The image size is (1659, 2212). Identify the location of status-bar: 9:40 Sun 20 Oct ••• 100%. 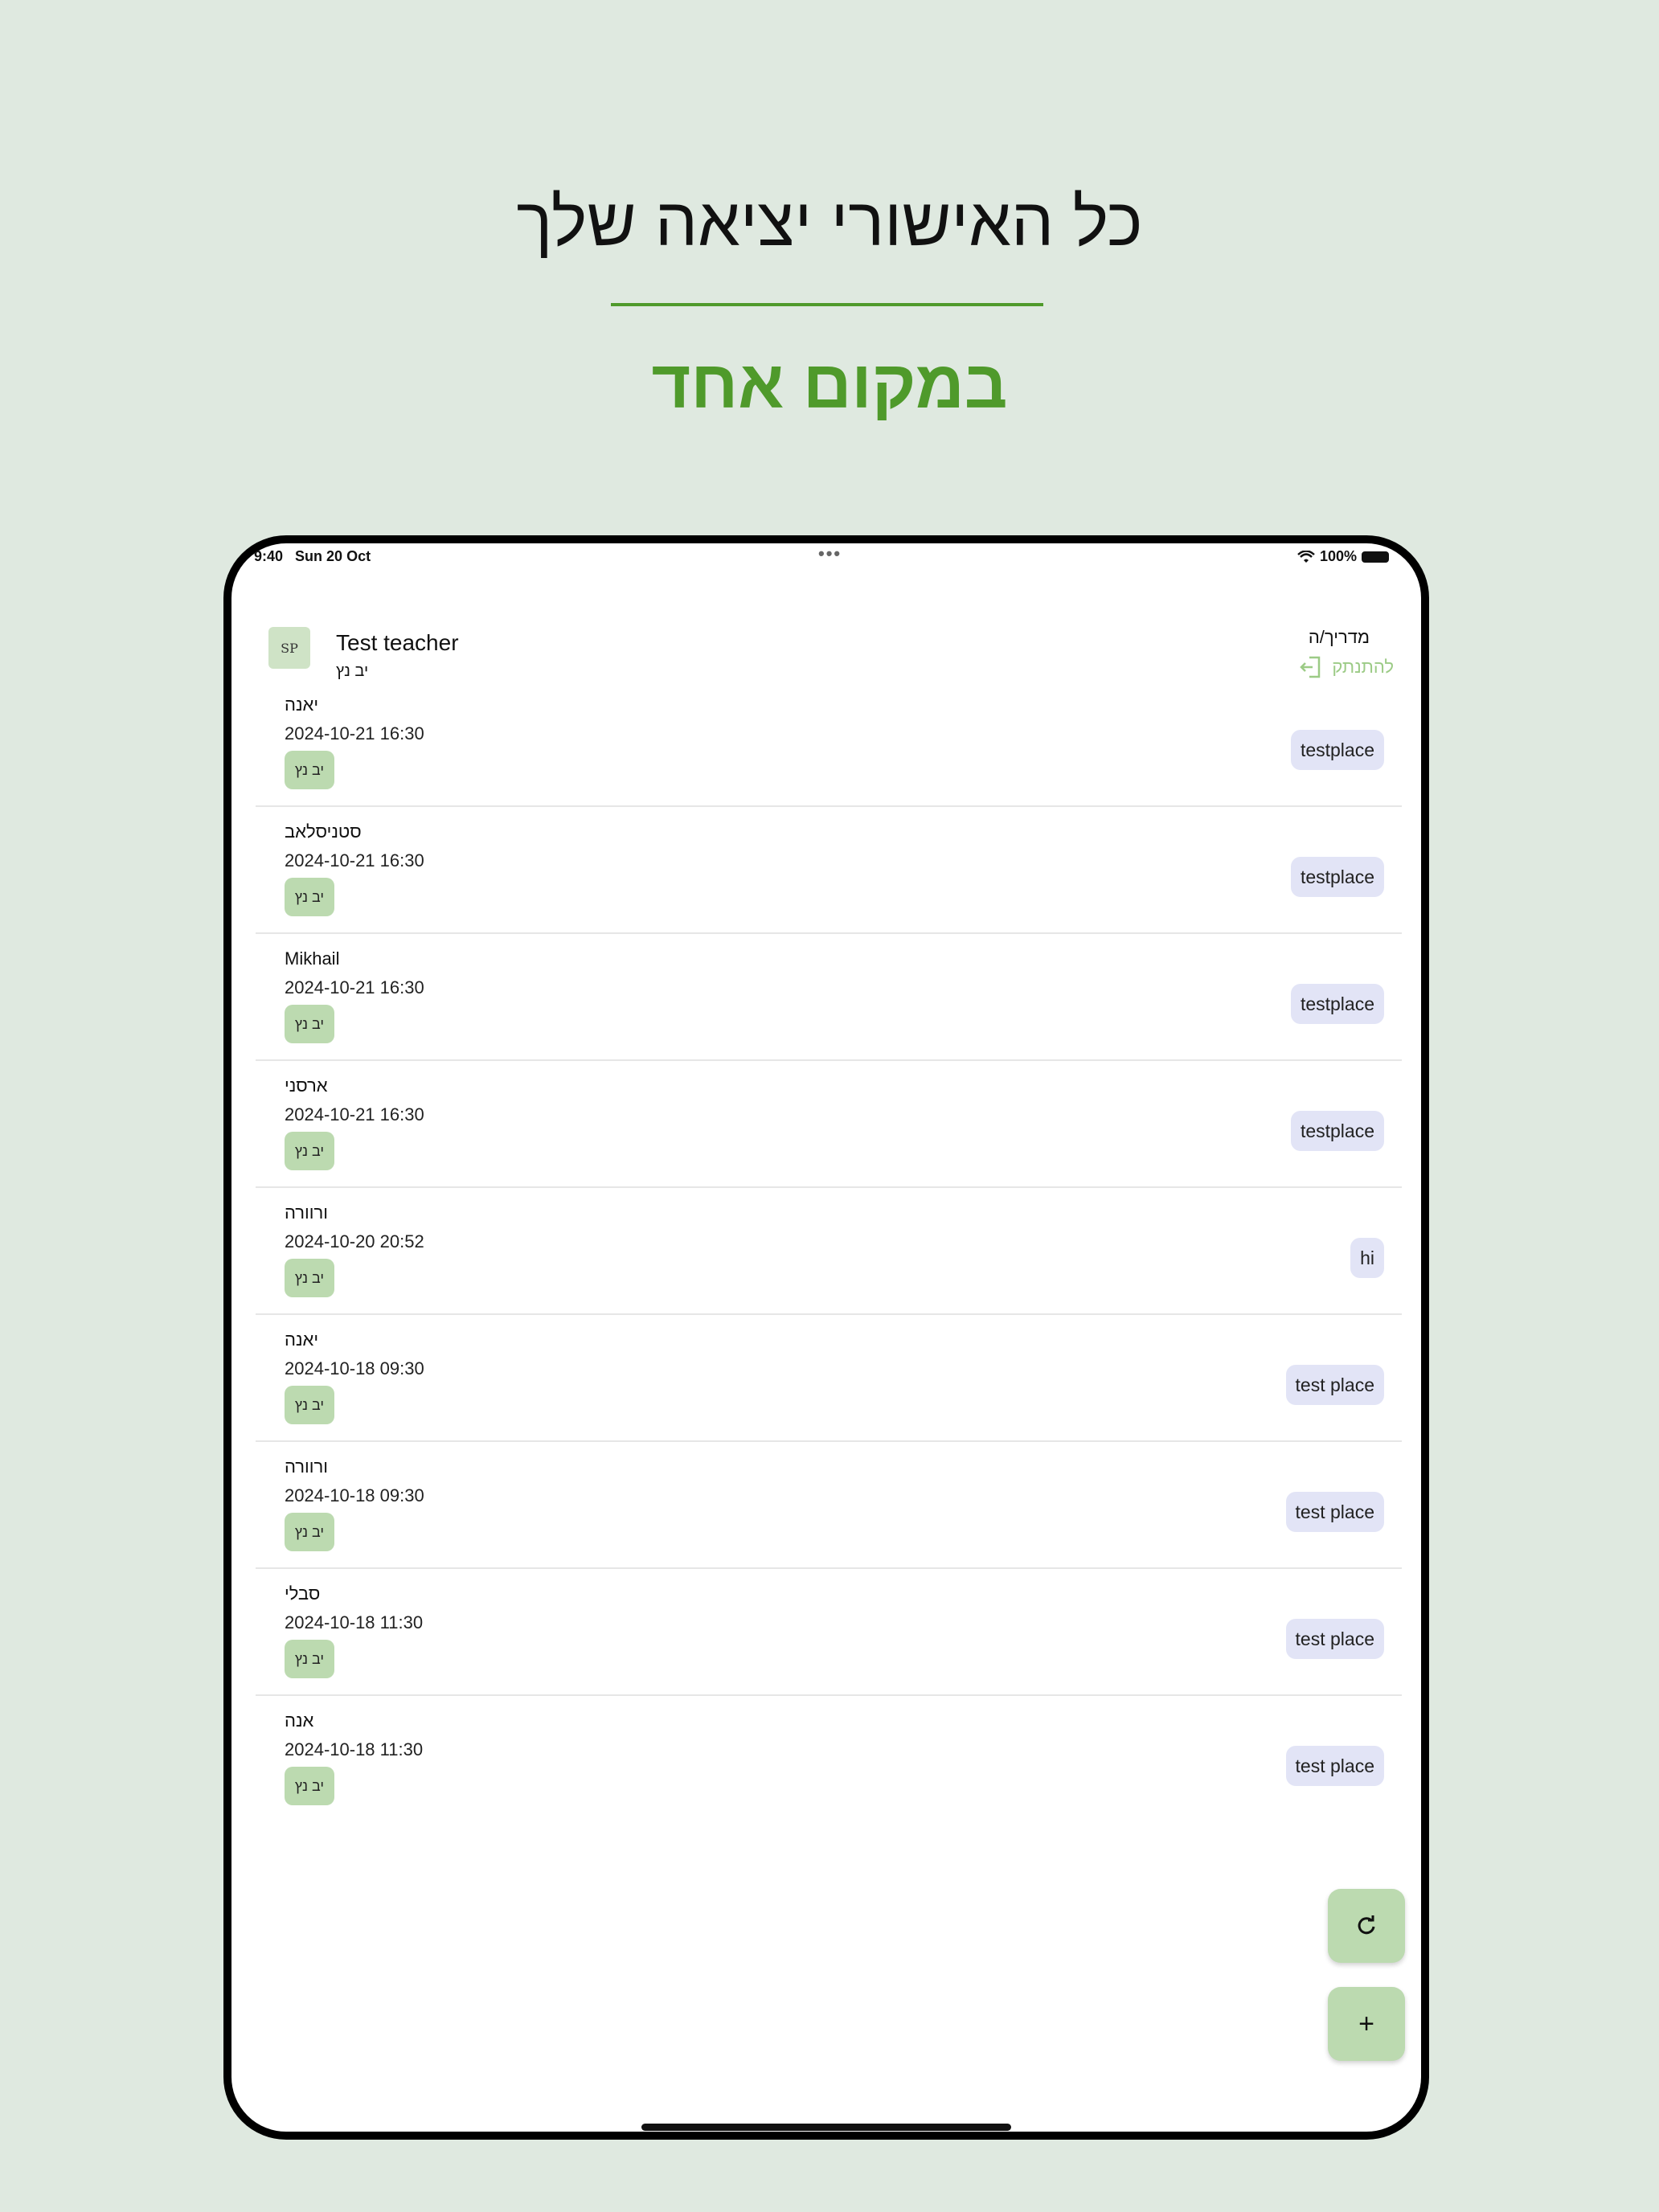
(826, 553).